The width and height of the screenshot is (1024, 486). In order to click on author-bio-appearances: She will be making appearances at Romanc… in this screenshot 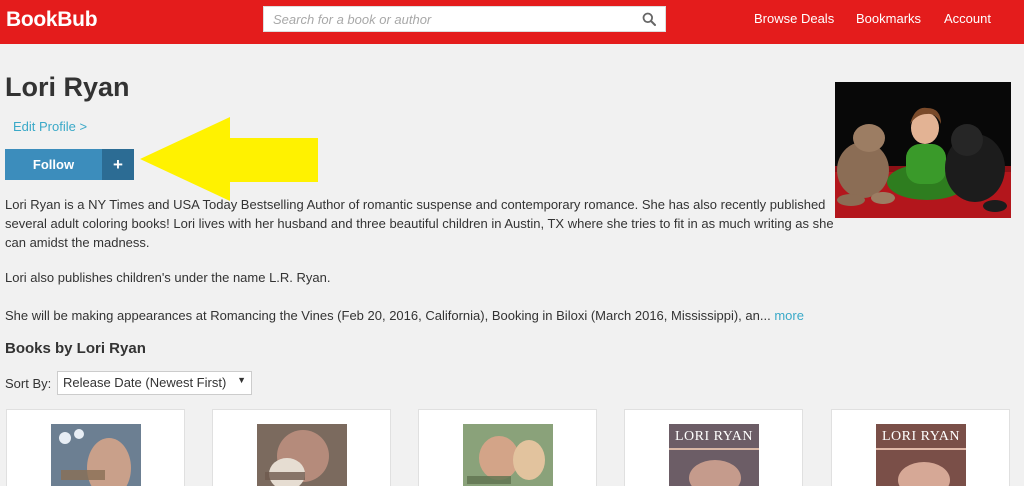, I will do `click(420, 315)`.